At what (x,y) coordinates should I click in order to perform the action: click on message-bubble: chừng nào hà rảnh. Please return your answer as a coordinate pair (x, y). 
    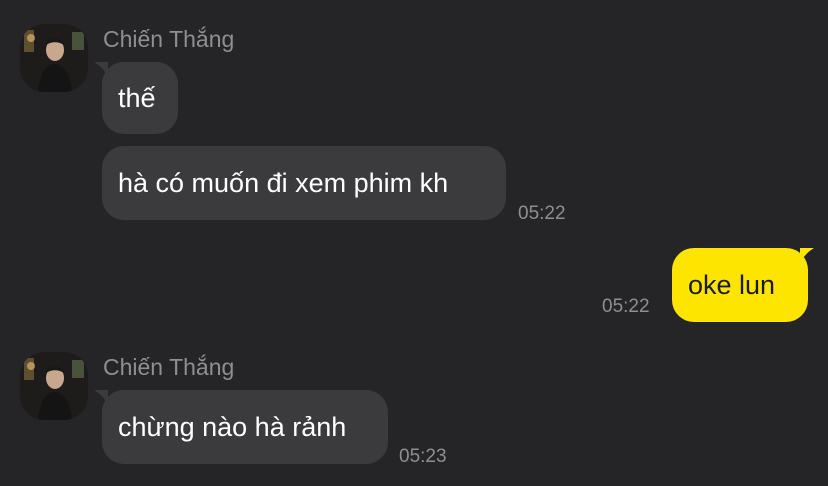
    Looking at the image, I should click on (245, 427).